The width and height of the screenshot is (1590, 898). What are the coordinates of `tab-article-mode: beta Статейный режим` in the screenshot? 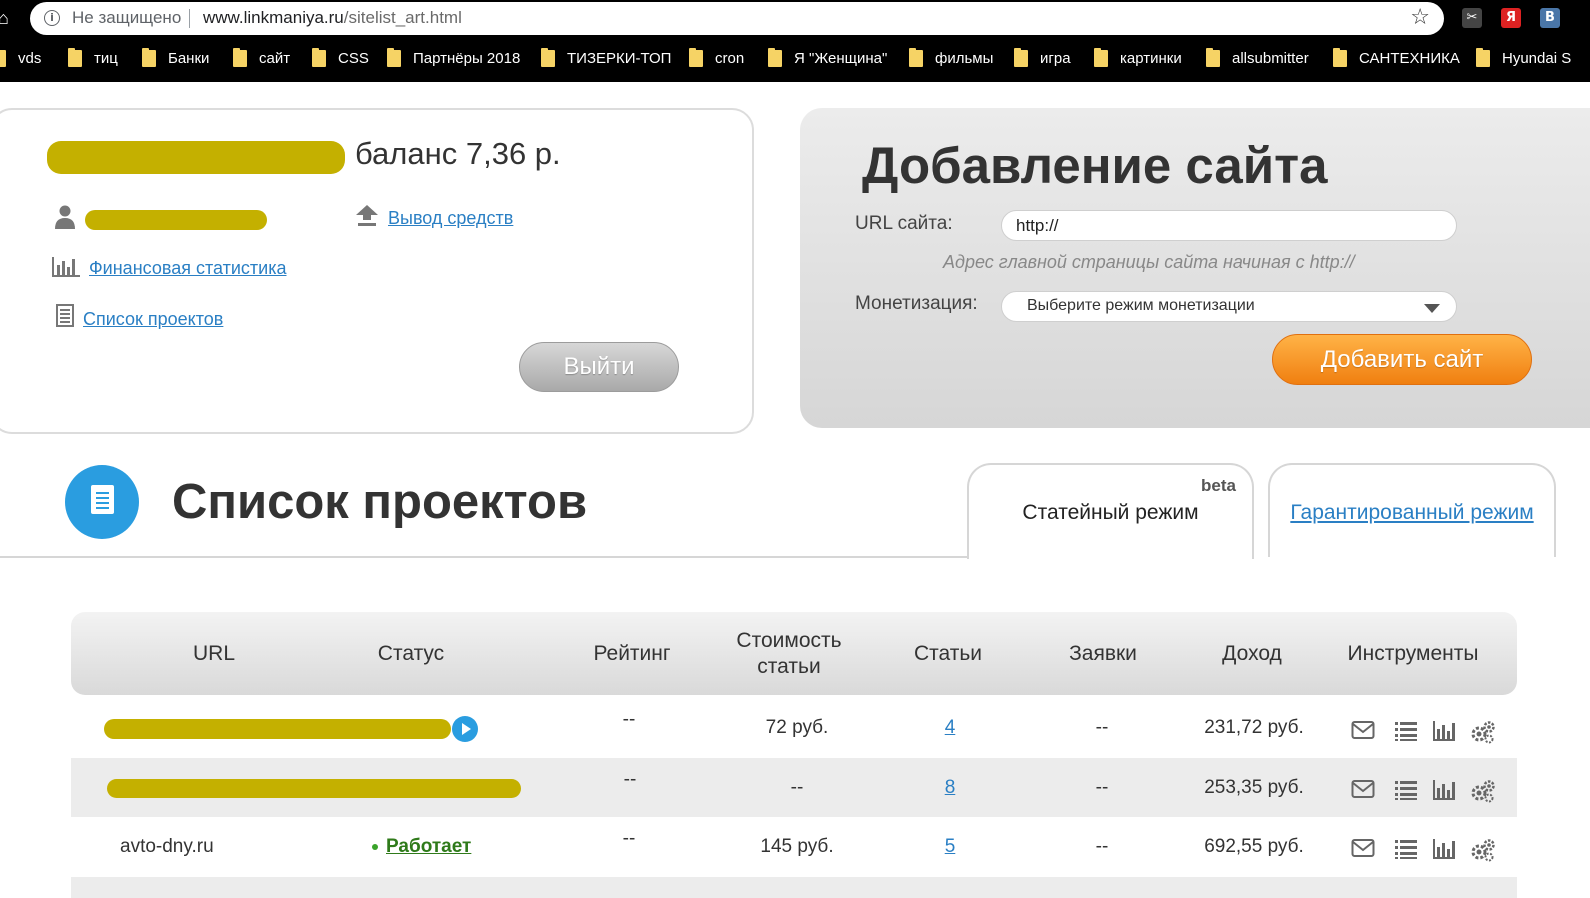 It's located at (1110, 511).